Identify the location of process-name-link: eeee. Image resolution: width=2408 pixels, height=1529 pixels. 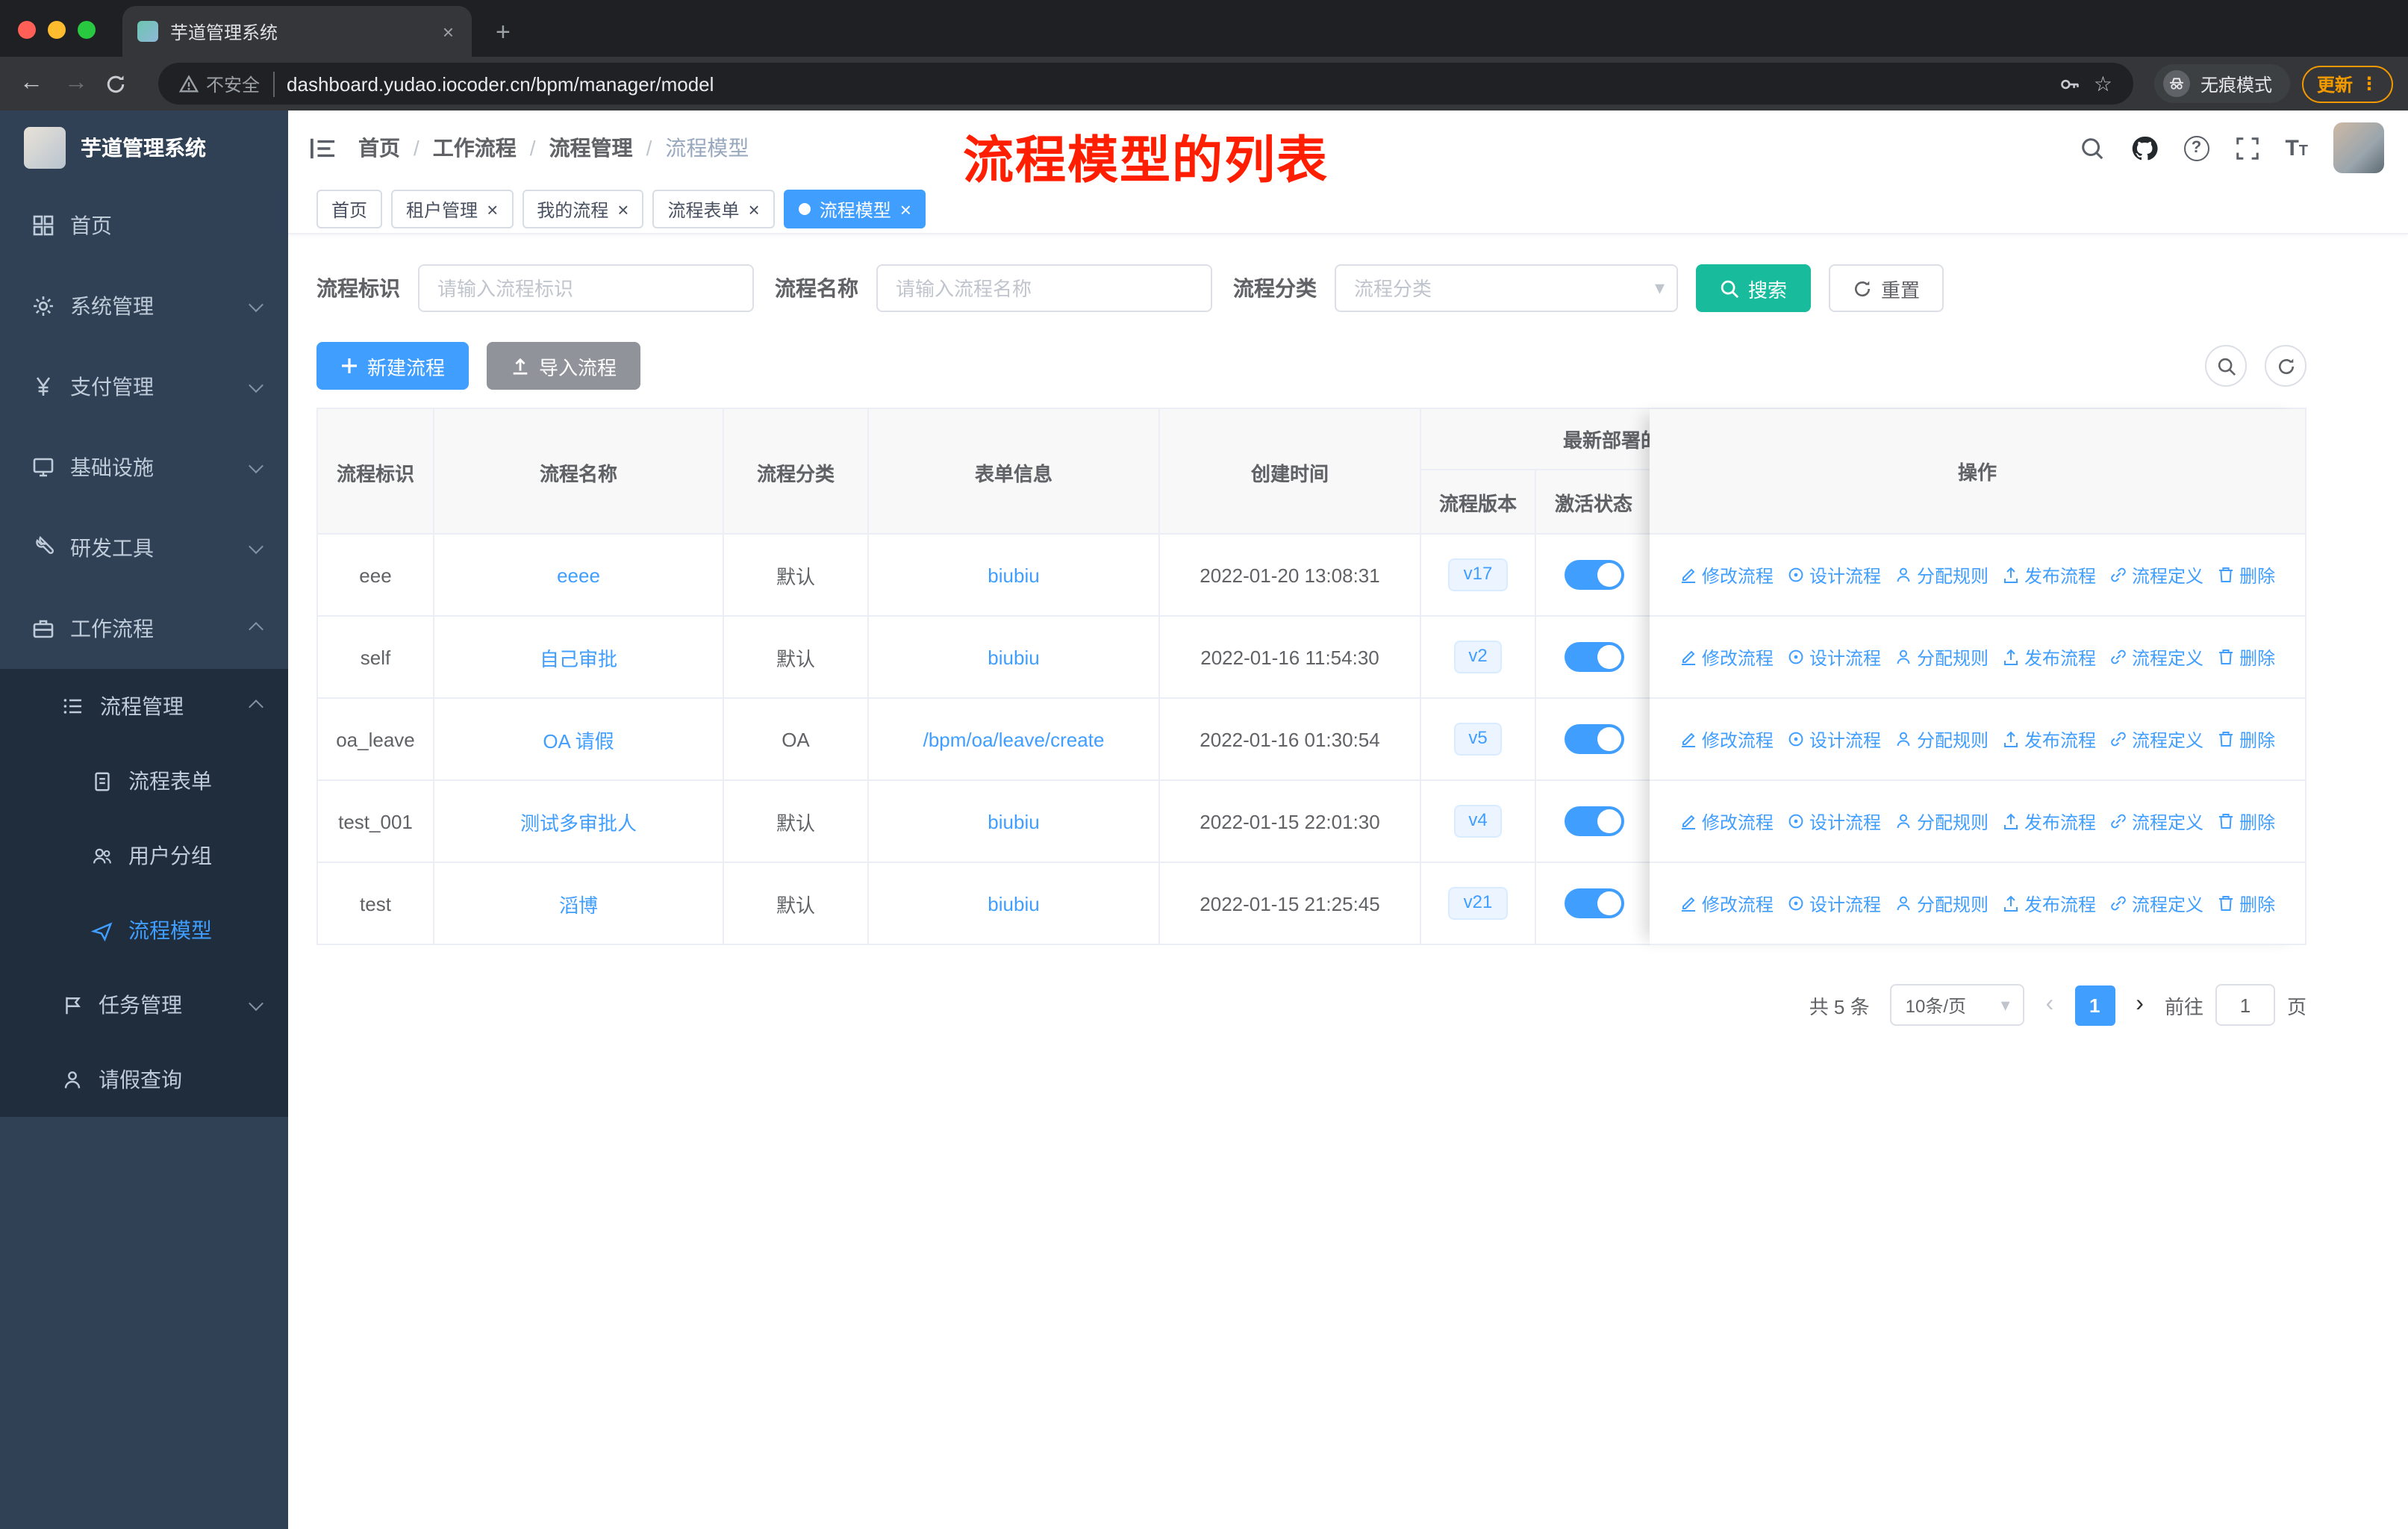
(578, 575).